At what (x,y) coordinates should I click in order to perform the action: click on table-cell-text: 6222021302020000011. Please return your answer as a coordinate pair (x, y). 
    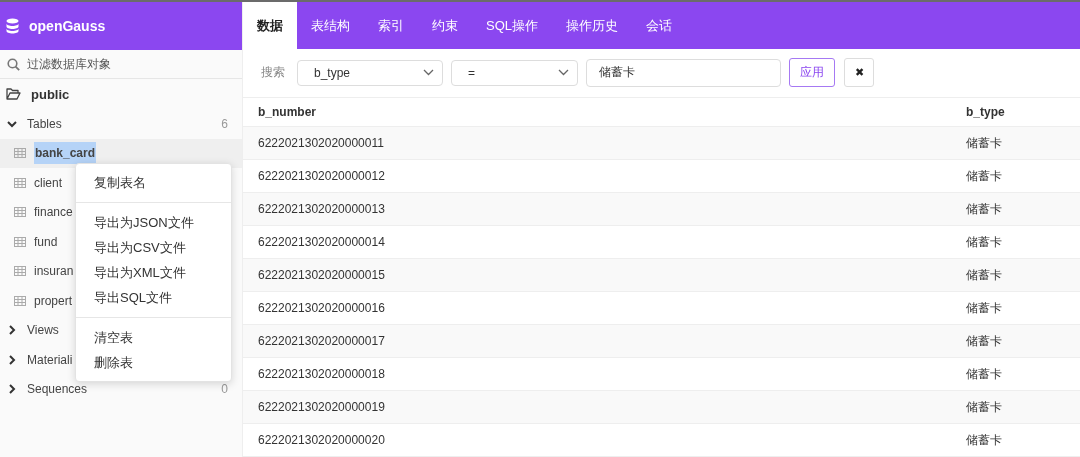
    Looking at the image, I should click on (321, 143).